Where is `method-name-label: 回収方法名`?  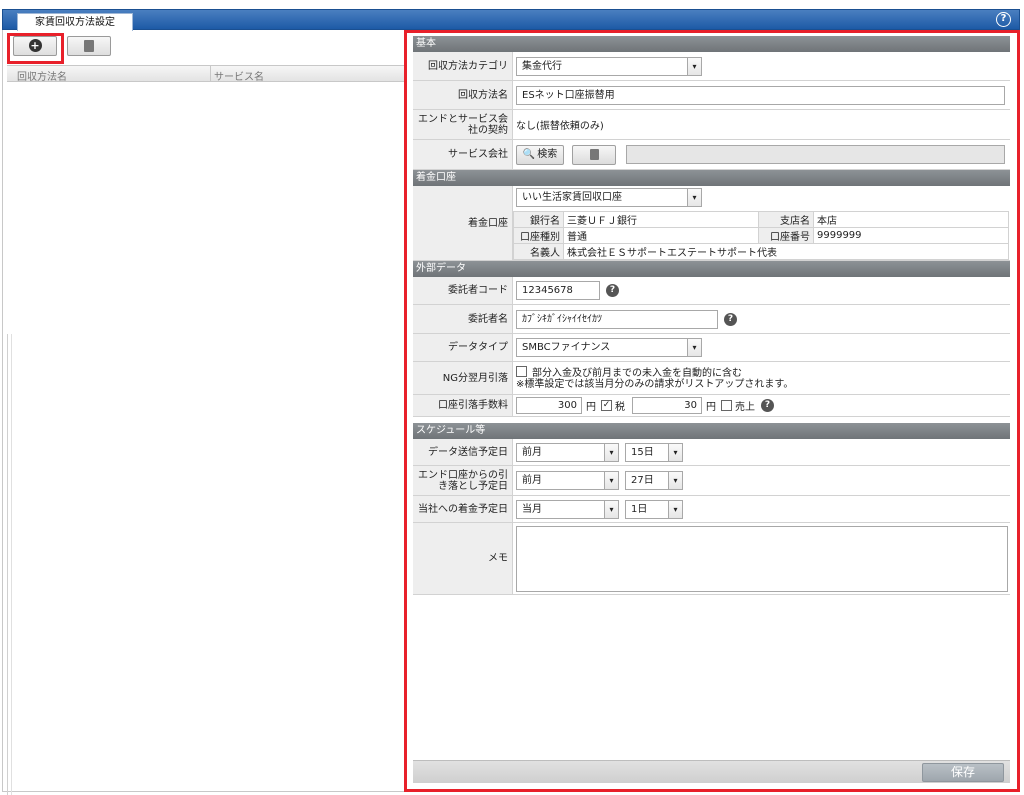 method-name-label: 回収方法名 is located at coordinates (463, 95).